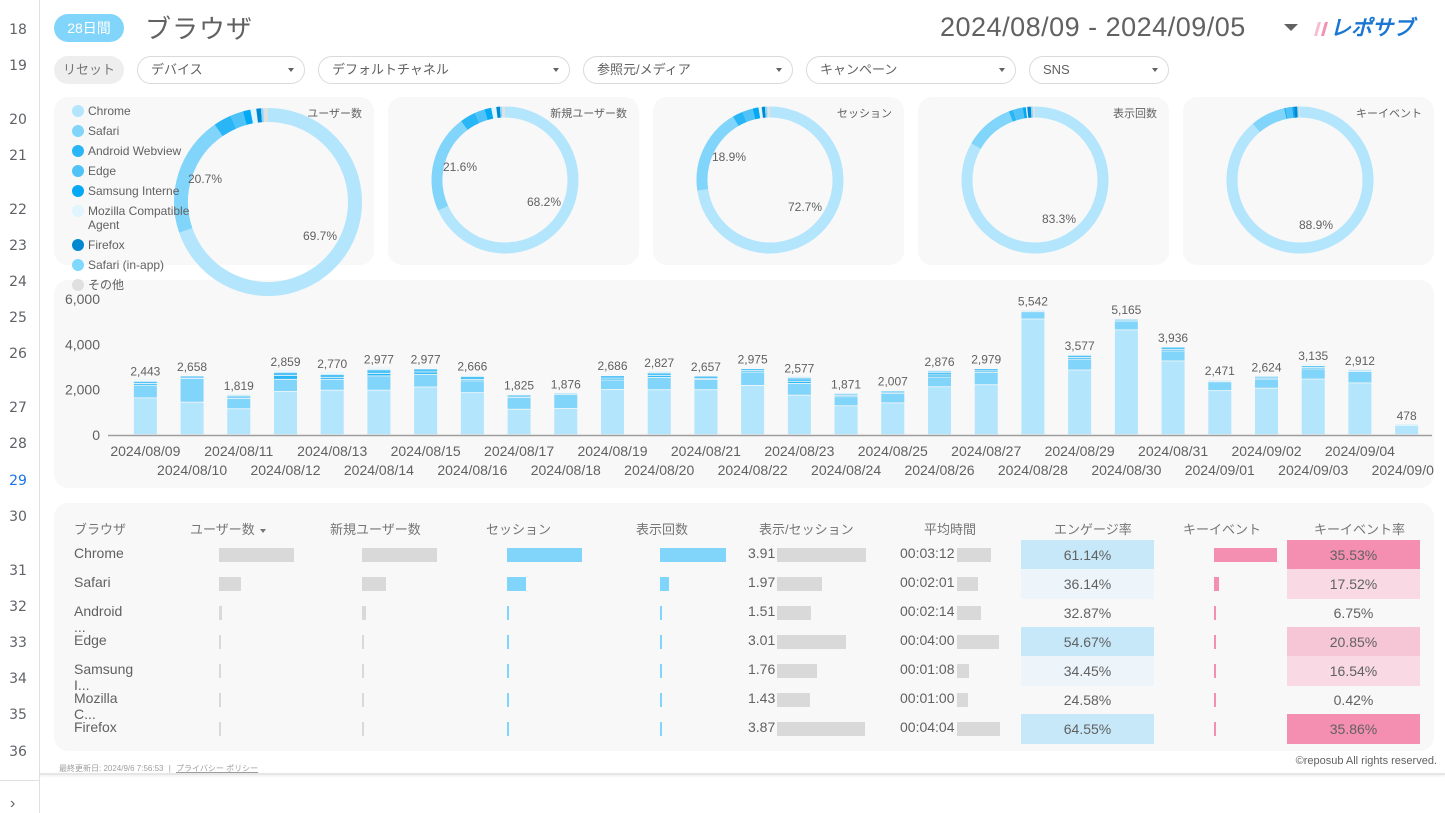 The width and height of the screenshot is (1445, 813). I want to click on sort-descending-icon, so click(262, 530).